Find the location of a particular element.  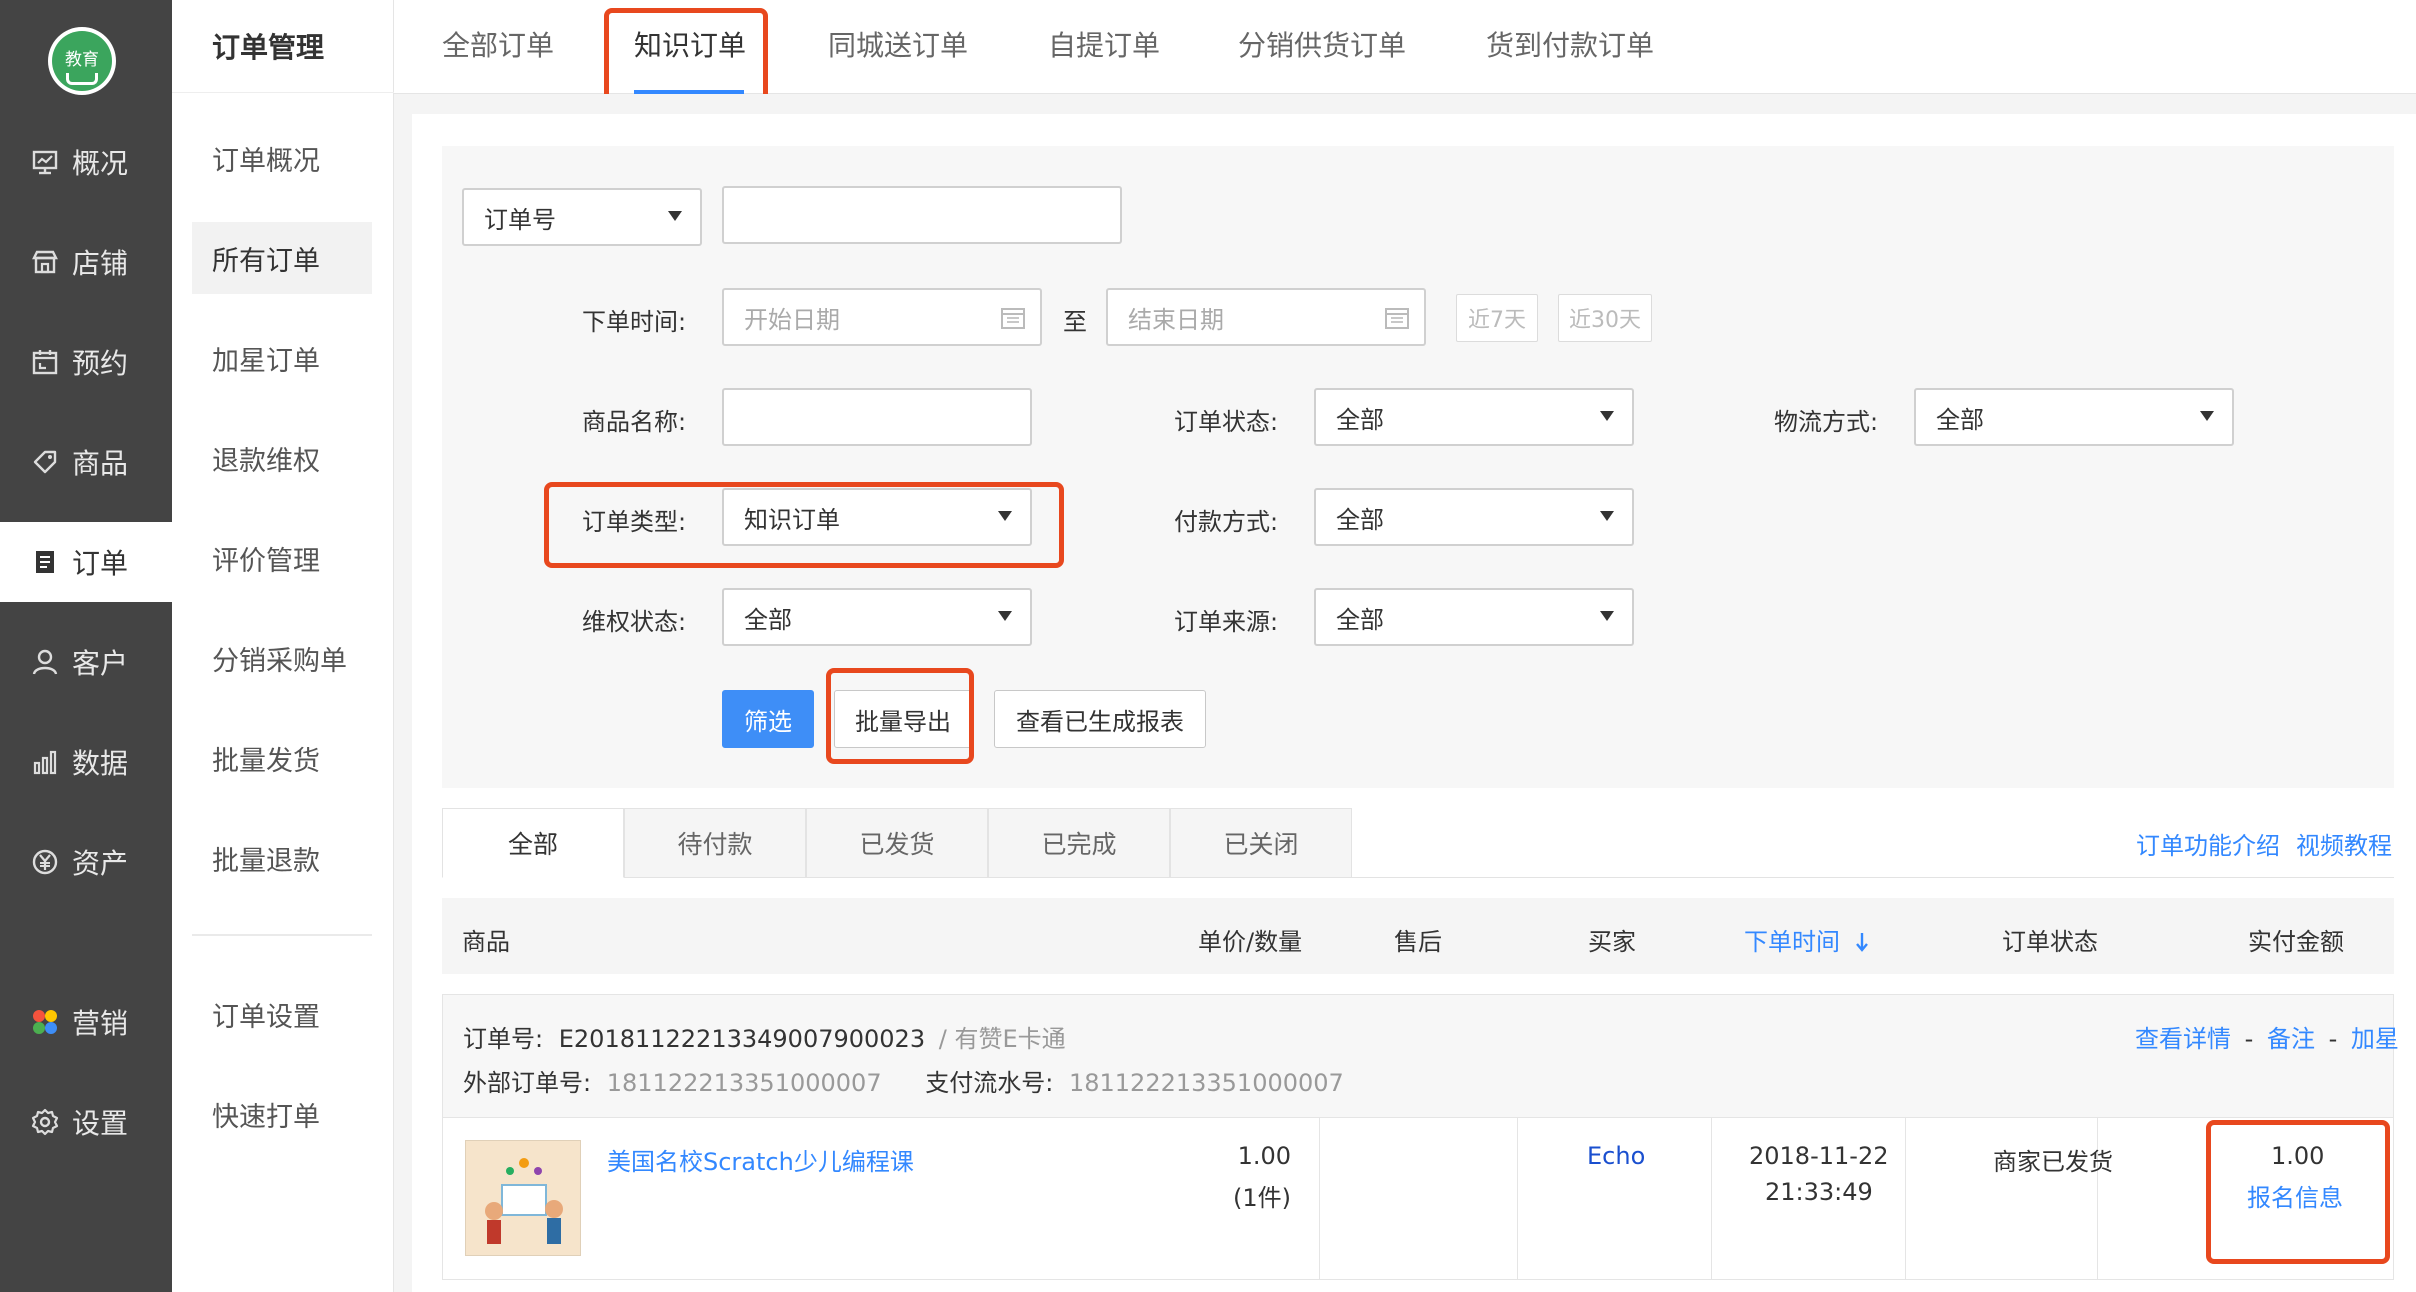

submenu-item-refunds: 退款维权 is located at coordinates (282, 458).